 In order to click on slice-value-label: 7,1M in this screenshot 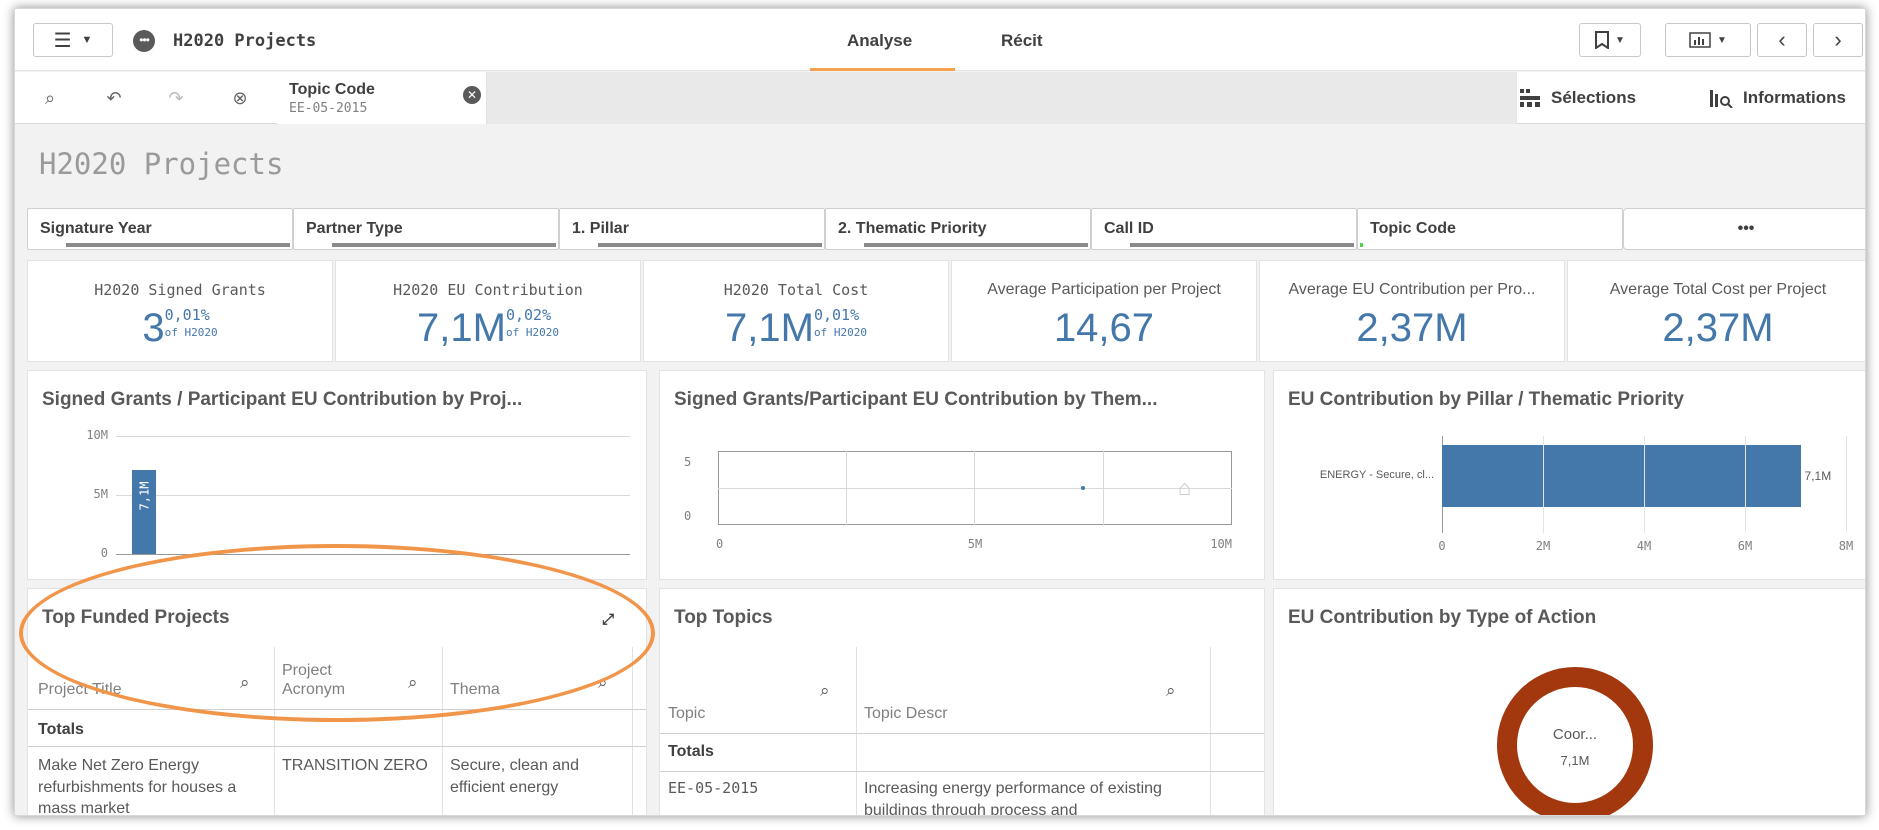, I will do `click(1575, 760)`.